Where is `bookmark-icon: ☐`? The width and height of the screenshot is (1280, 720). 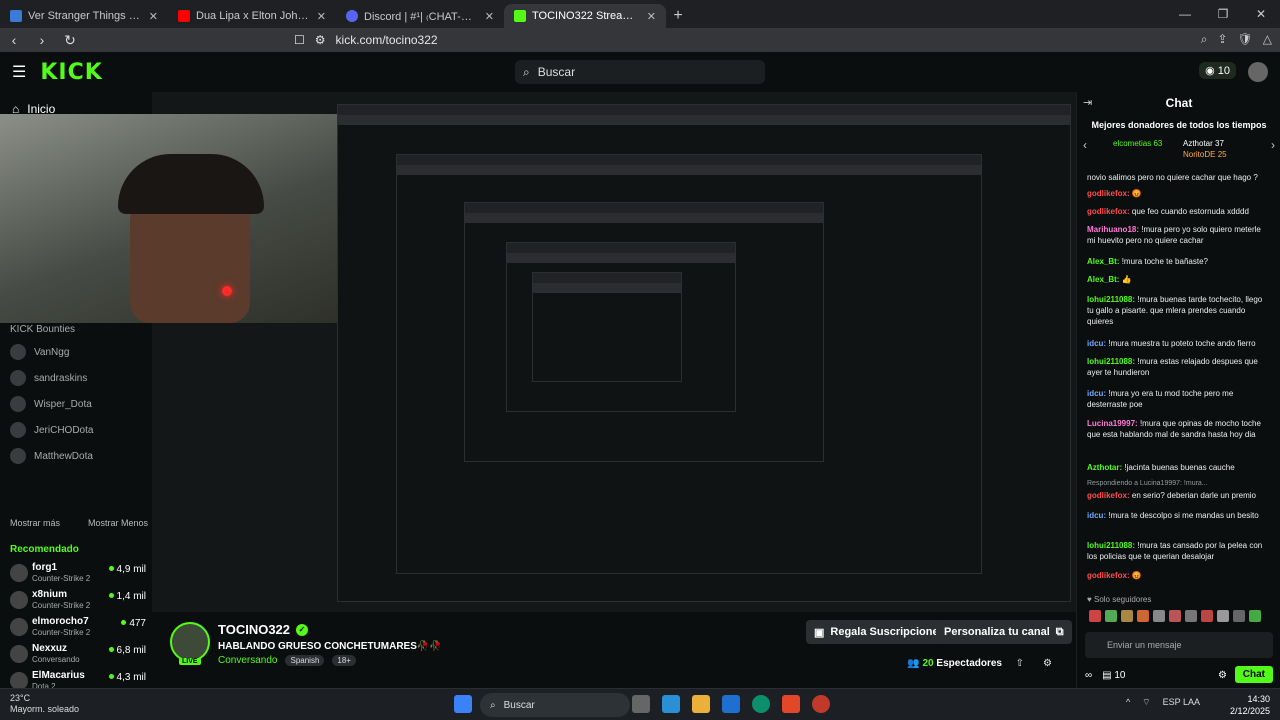 bookmark-icon: ☐ is located at coordinates (299, 40).